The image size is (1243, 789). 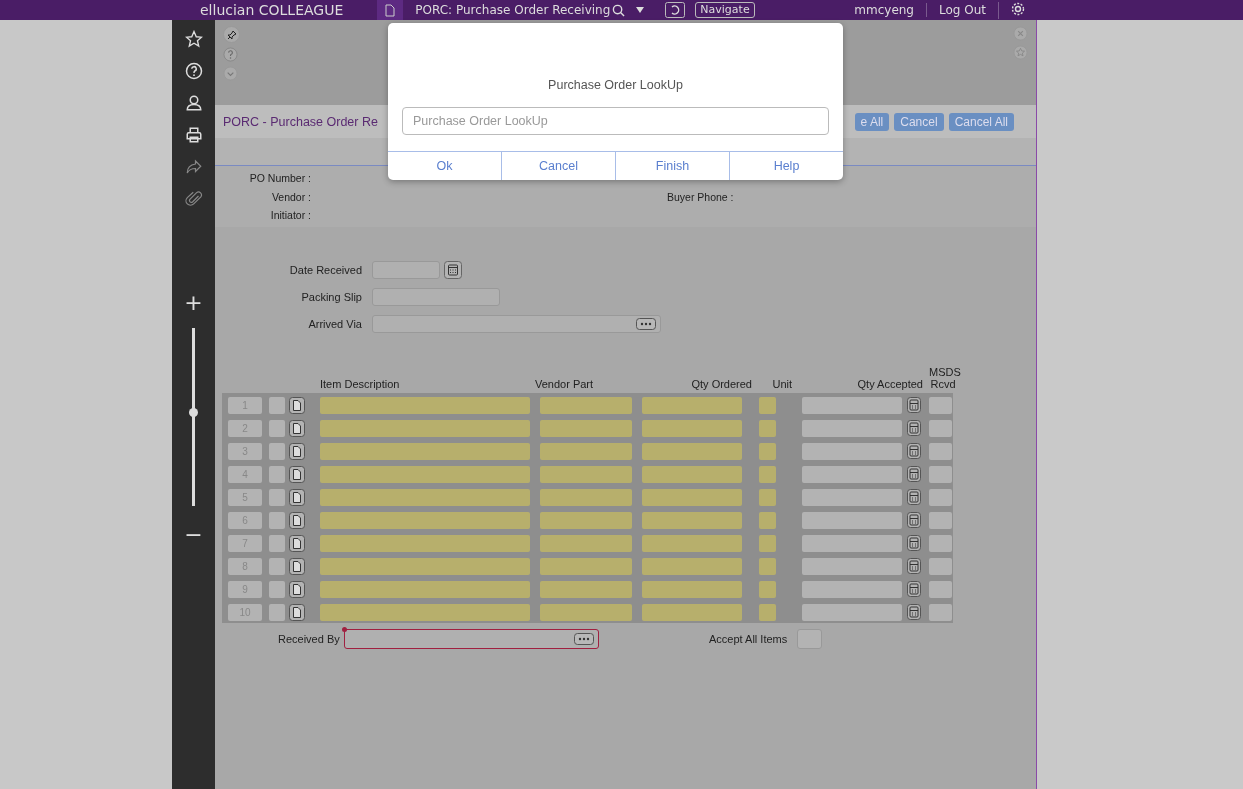 What do you see at coordinates (193, 303) in the screenshot?
I see `zoom-in-button: +` at bounding box center [193, 303].